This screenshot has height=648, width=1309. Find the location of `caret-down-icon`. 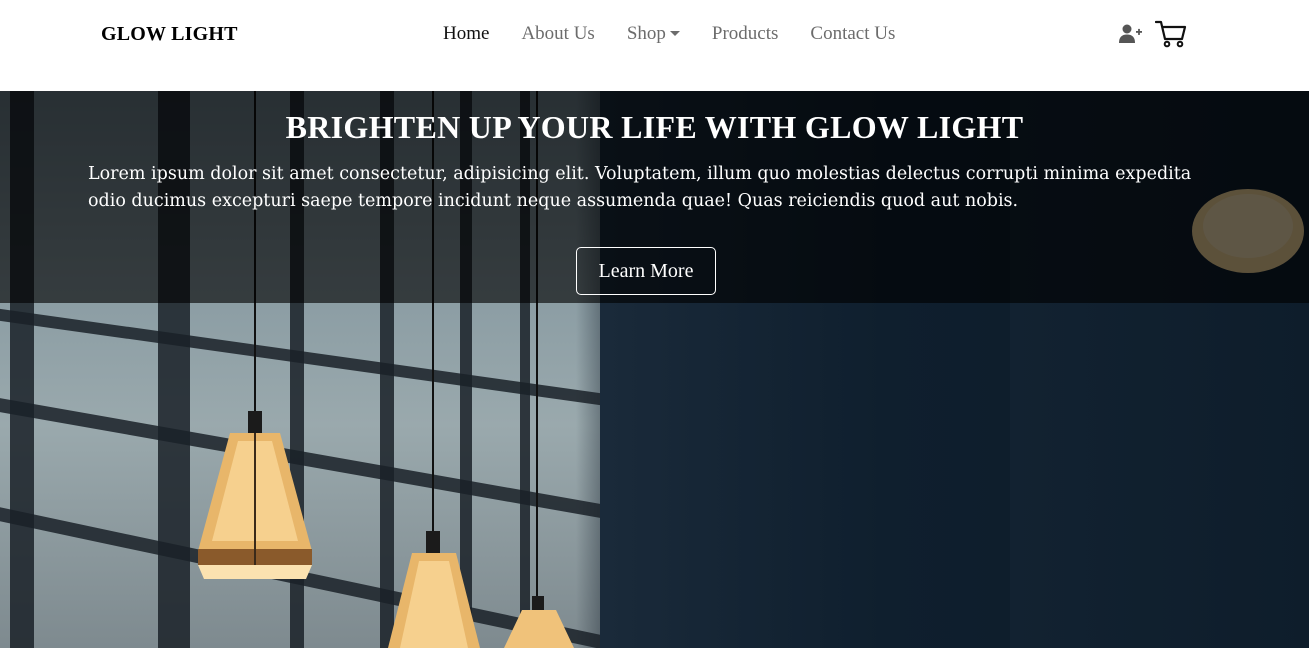

caret-down-icon is located at coordinates (674, 33).